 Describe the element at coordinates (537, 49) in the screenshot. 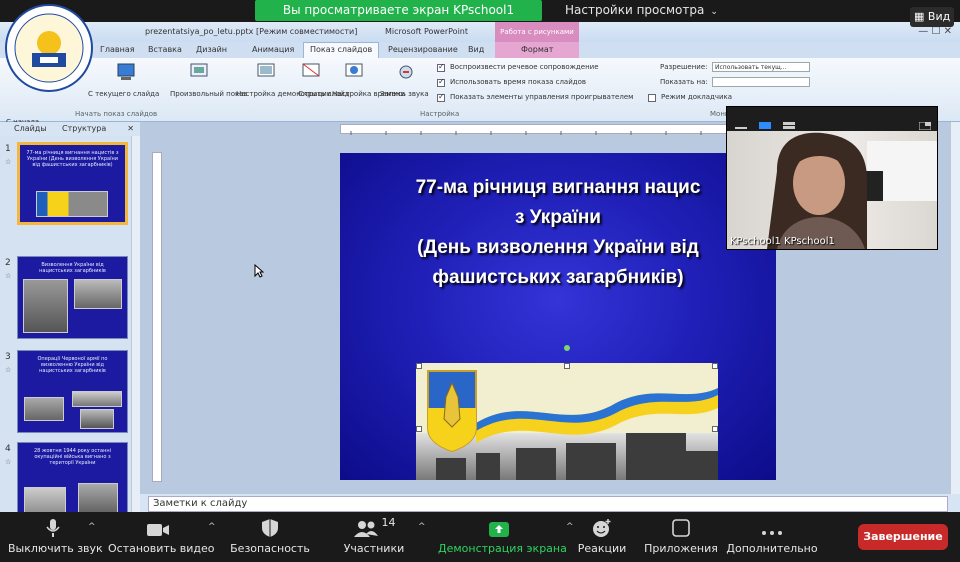

I see `tab-format: Формат` at that location.